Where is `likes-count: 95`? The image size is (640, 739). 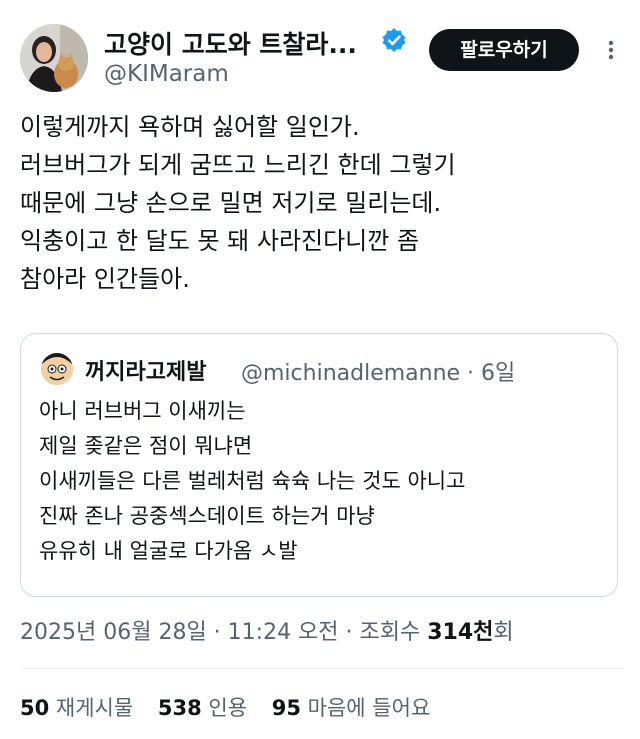 likes-count: 95 is located at coordinates (286, 708).